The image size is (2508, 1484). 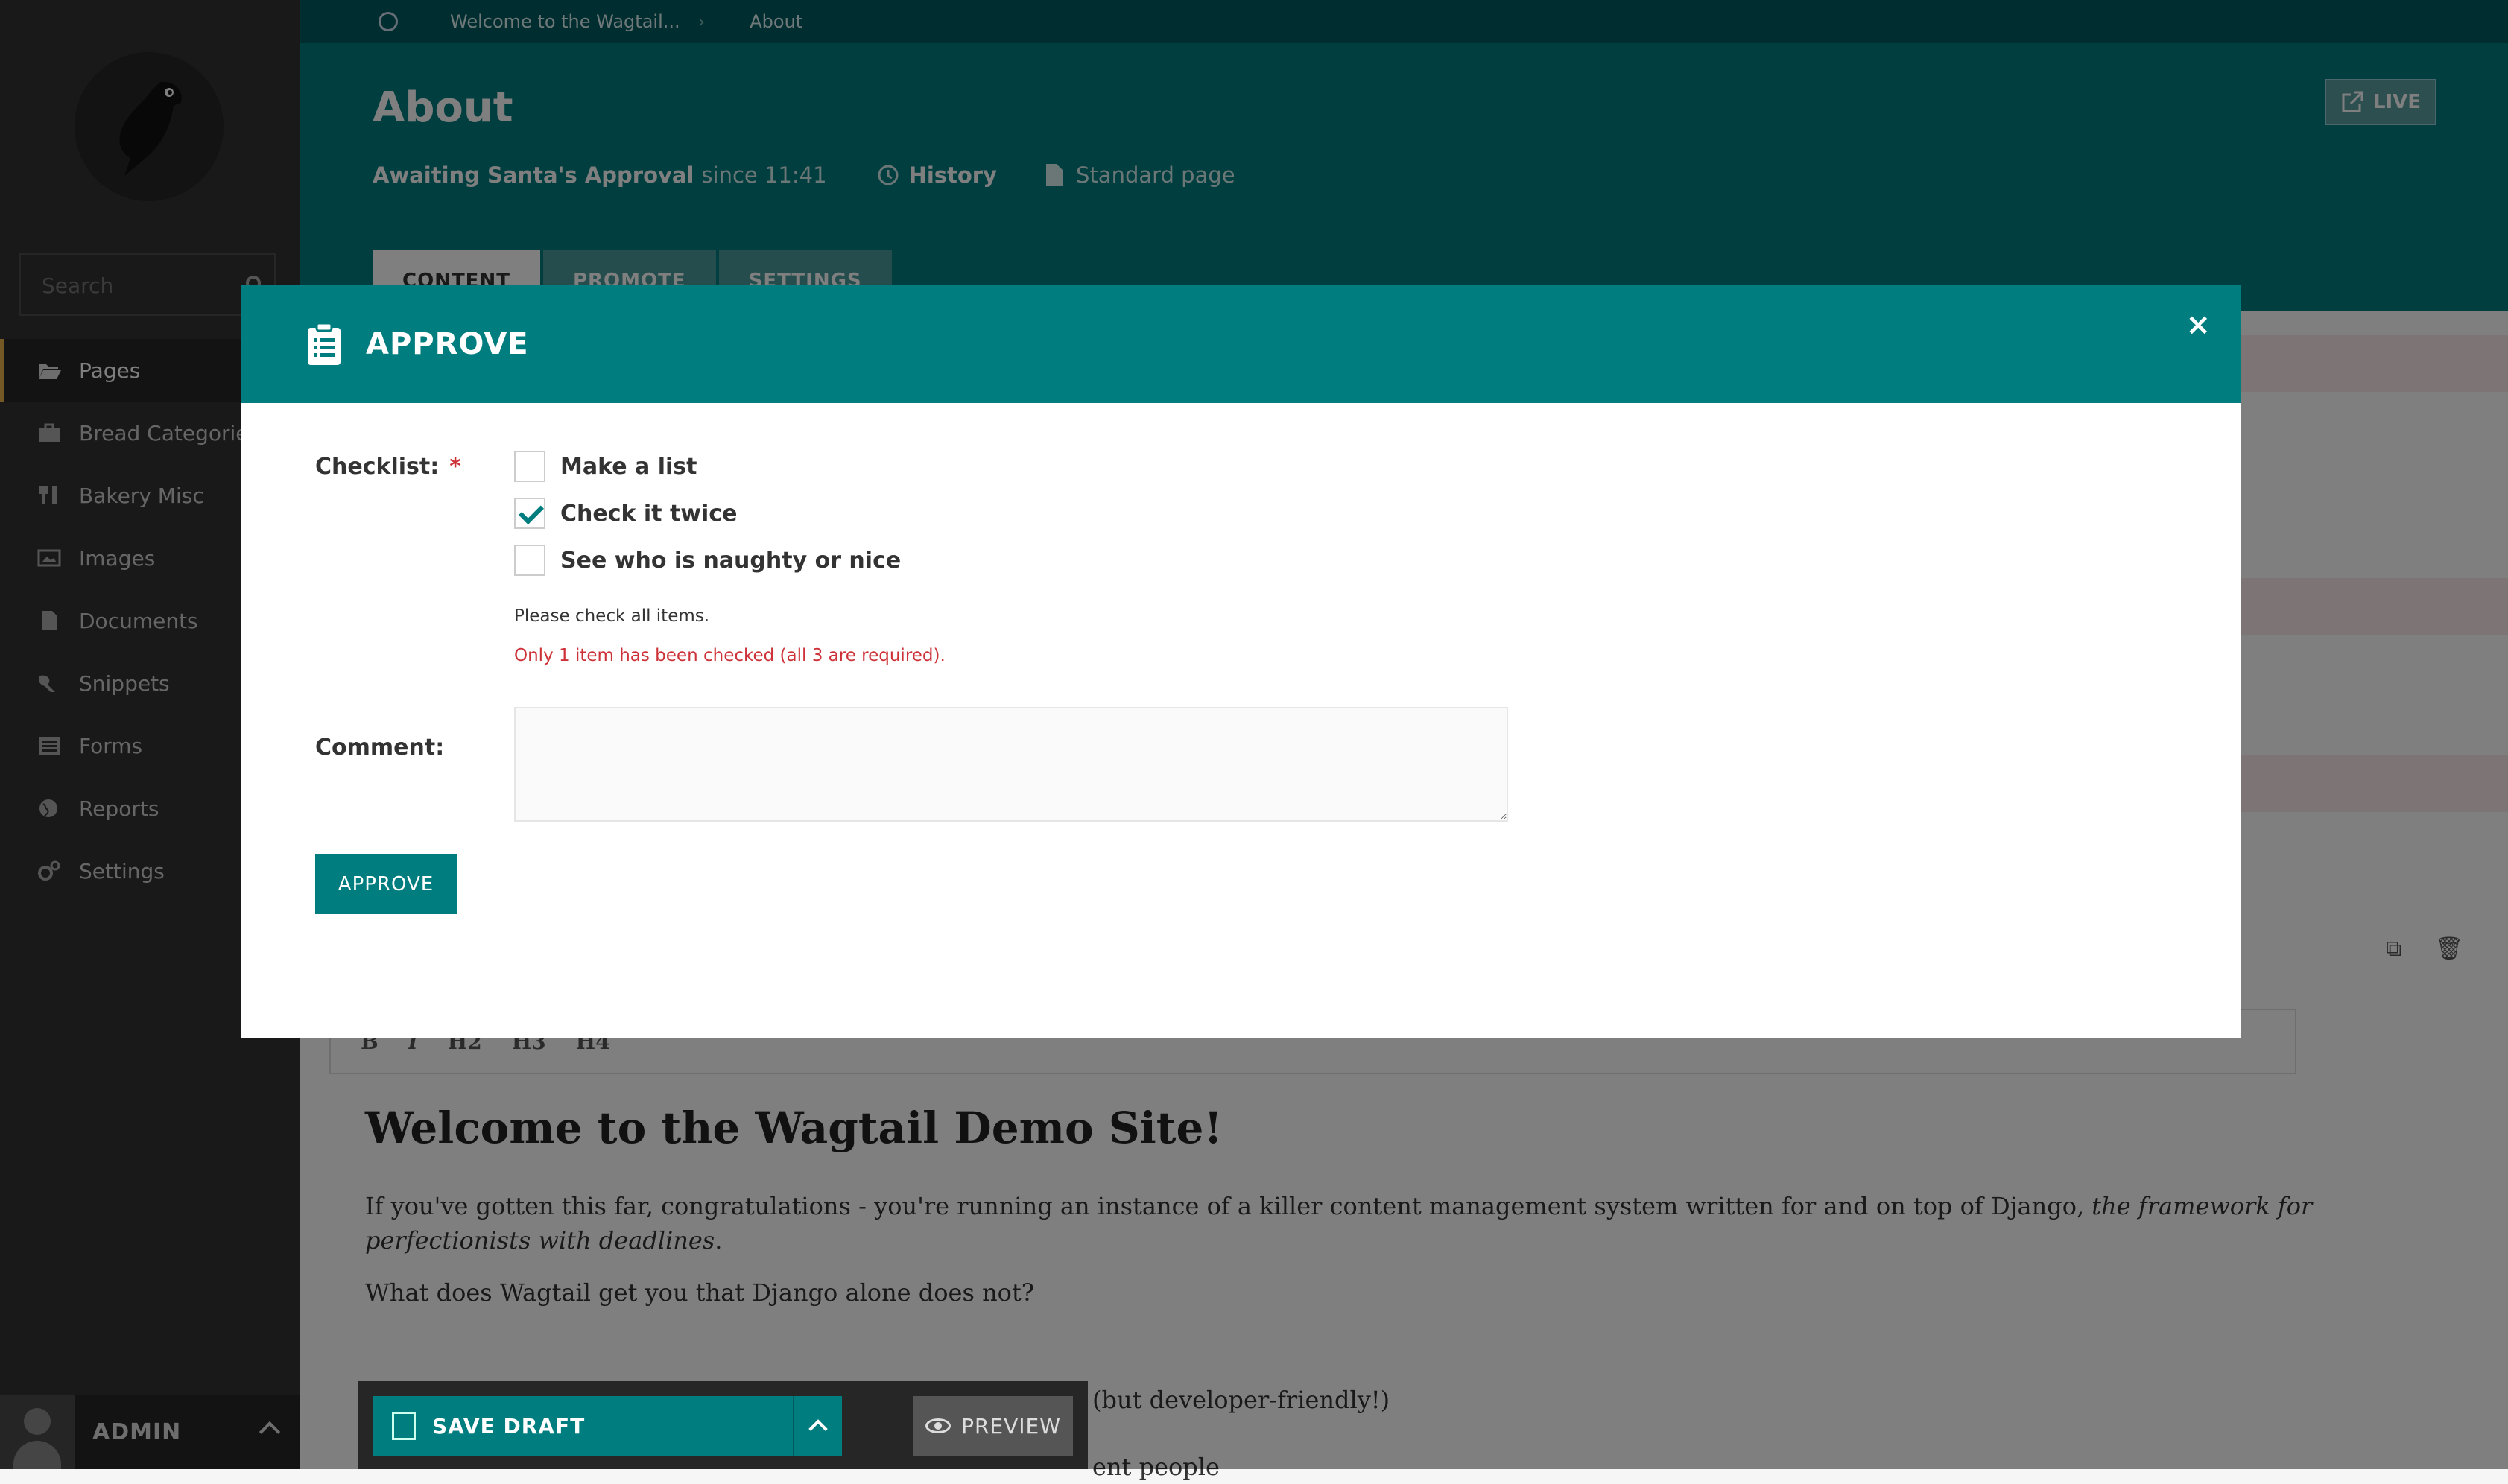 I want to click on checklist-label-text: Checklist:, so click(x=377, y=467).